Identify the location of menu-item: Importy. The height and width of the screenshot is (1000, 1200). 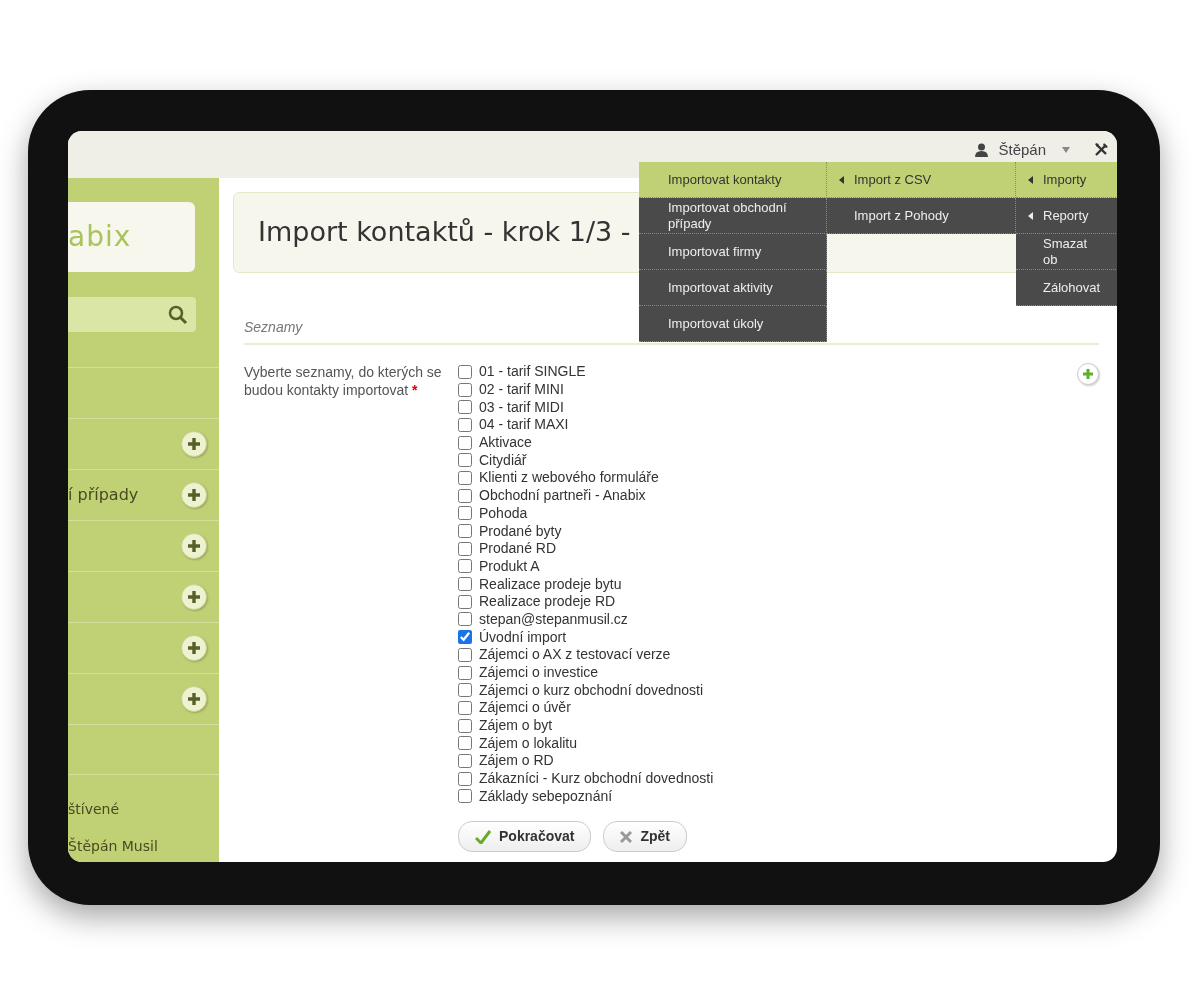
(1066, 180).